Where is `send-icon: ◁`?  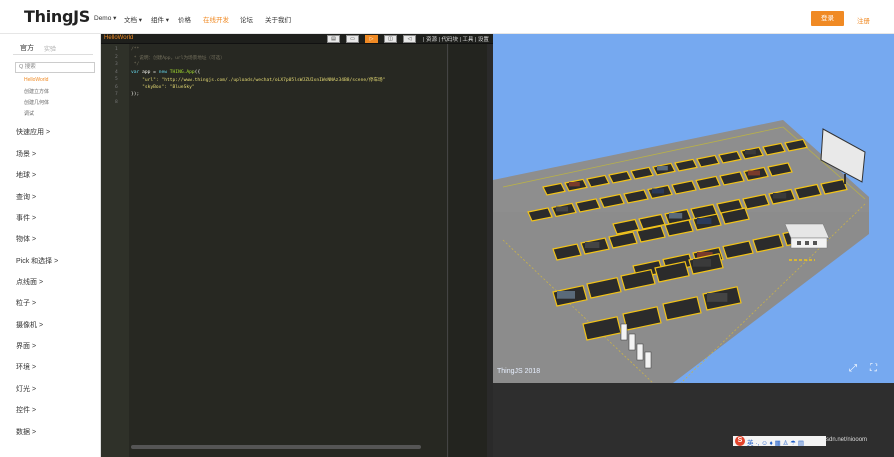 send-icon: ◁ is located at coordinates (409, 39).